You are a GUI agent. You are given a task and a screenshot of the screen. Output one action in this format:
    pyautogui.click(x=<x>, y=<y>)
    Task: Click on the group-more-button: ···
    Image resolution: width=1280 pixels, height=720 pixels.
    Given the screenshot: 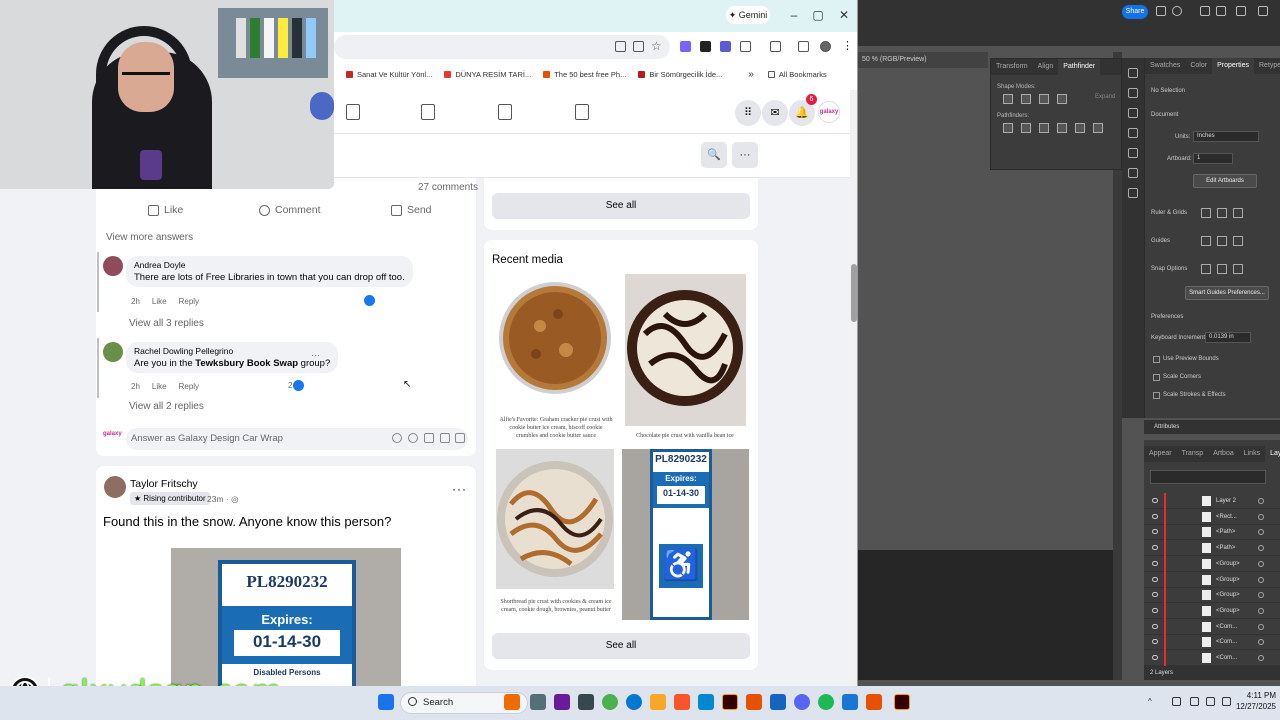 What is the action you would take?
    pyautogui.click(x=745, y=155)
    